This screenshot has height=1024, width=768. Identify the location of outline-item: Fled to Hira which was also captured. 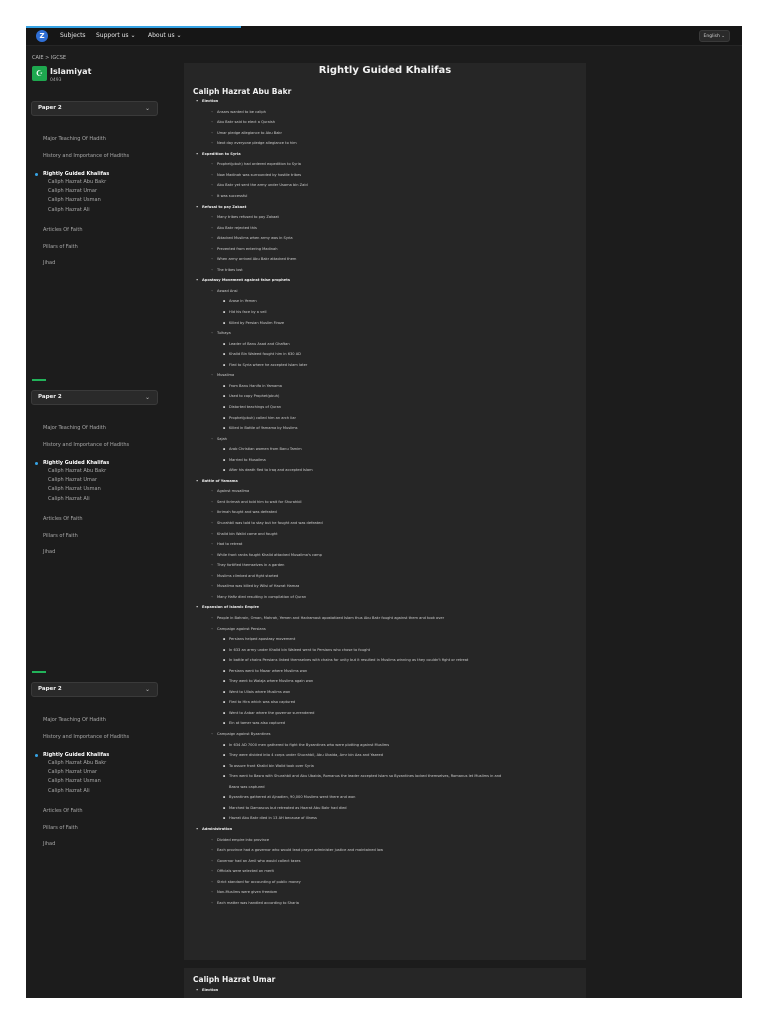
(259, 702).